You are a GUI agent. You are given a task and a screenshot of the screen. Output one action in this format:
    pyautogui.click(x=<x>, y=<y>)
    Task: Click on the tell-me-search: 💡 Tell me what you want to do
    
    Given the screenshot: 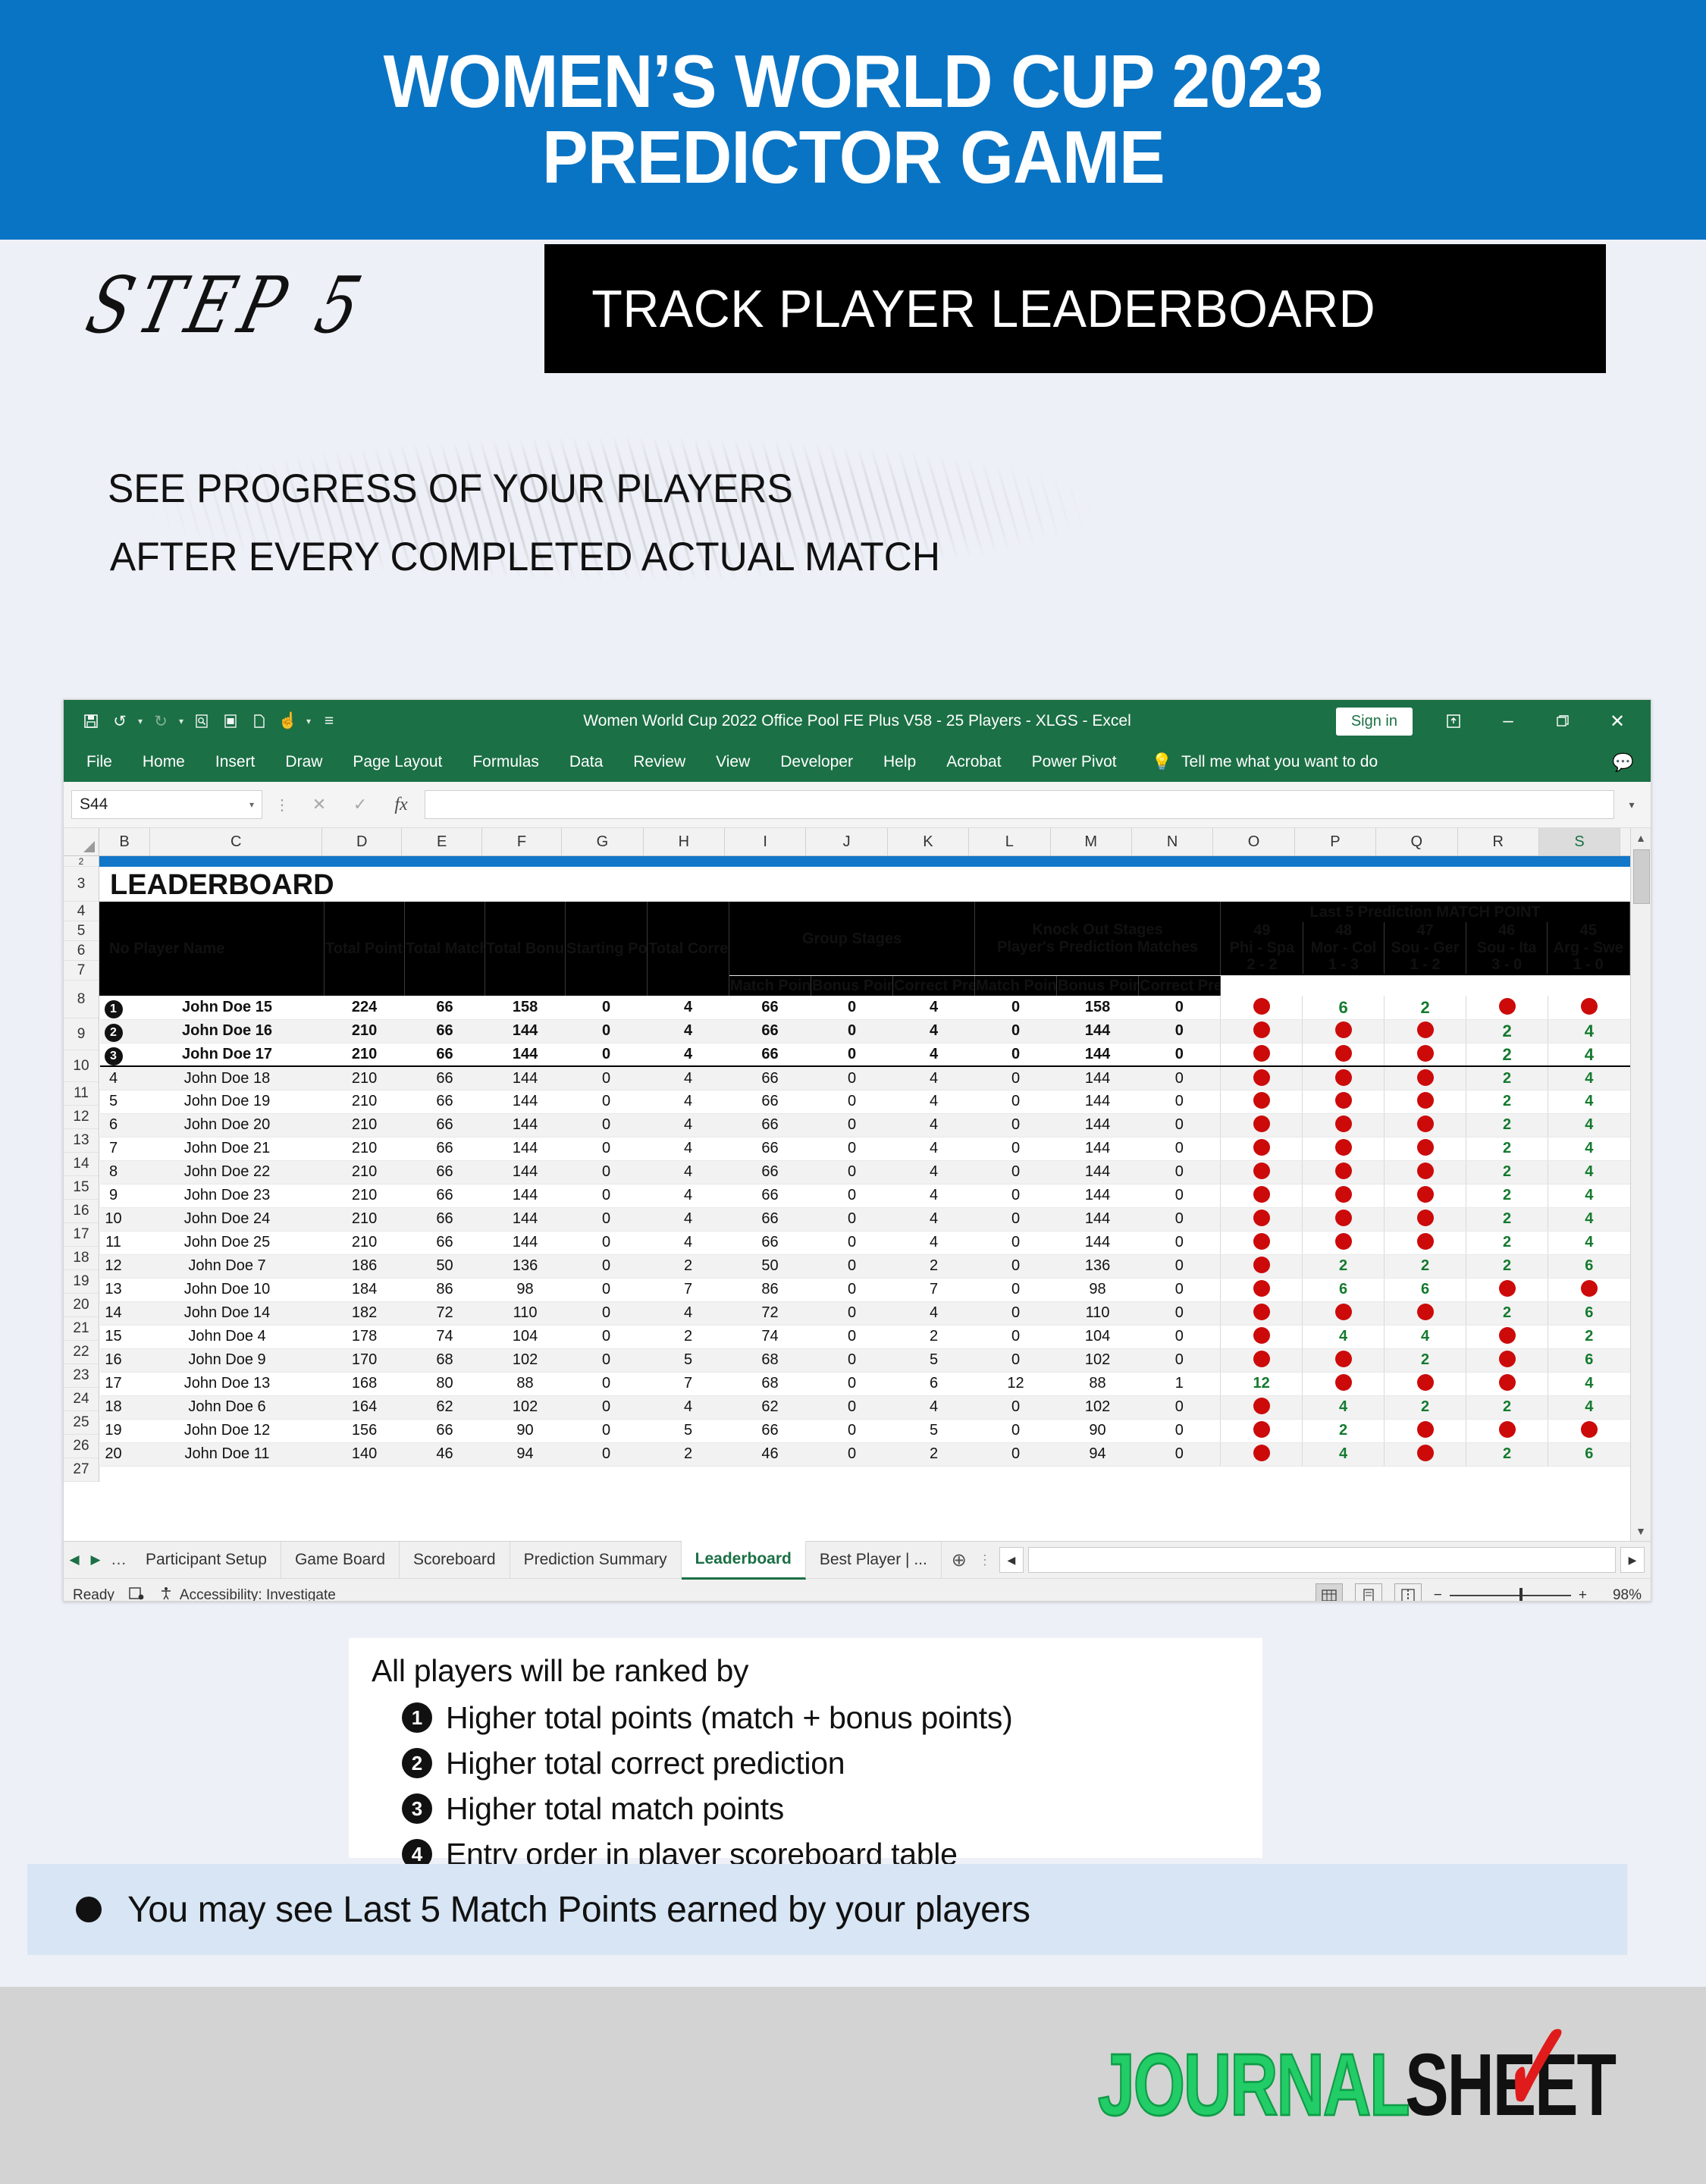 What is the action you would take?
    pyautogui.click(x=1265, y=762)
    